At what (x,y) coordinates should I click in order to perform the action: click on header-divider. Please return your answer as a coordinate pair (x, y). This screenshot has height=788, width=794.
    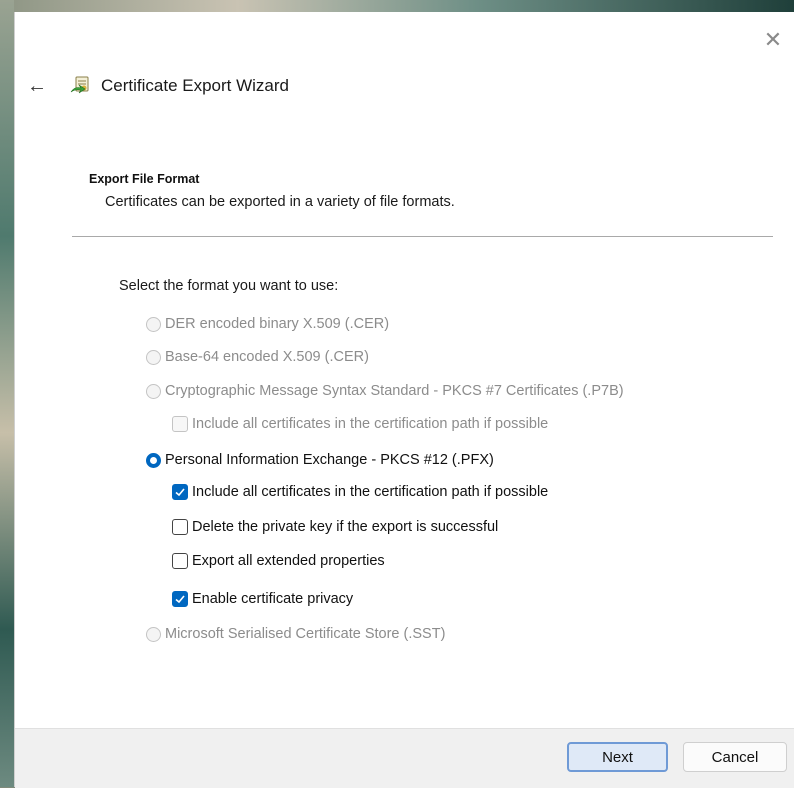
    Looking at the image, I should click on (422, 236).